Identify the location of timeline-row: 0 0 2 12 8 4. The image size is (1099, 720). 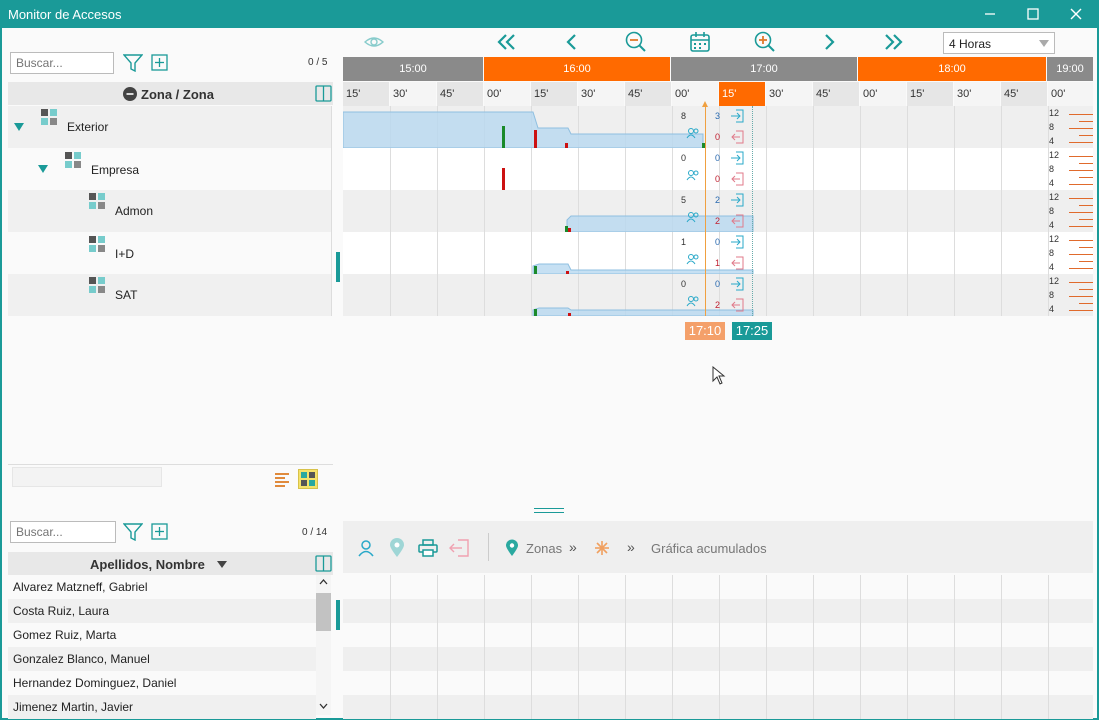
(718, 295).